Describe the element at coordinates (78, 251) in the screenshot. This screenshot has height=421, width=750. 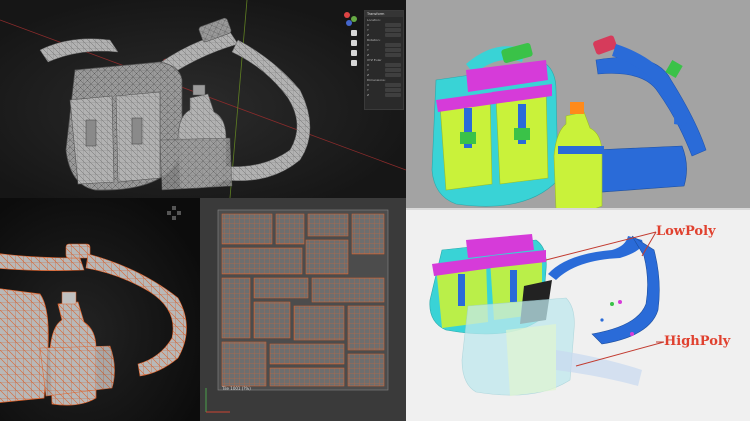
I see `buckle-mesh-orange` at that location.